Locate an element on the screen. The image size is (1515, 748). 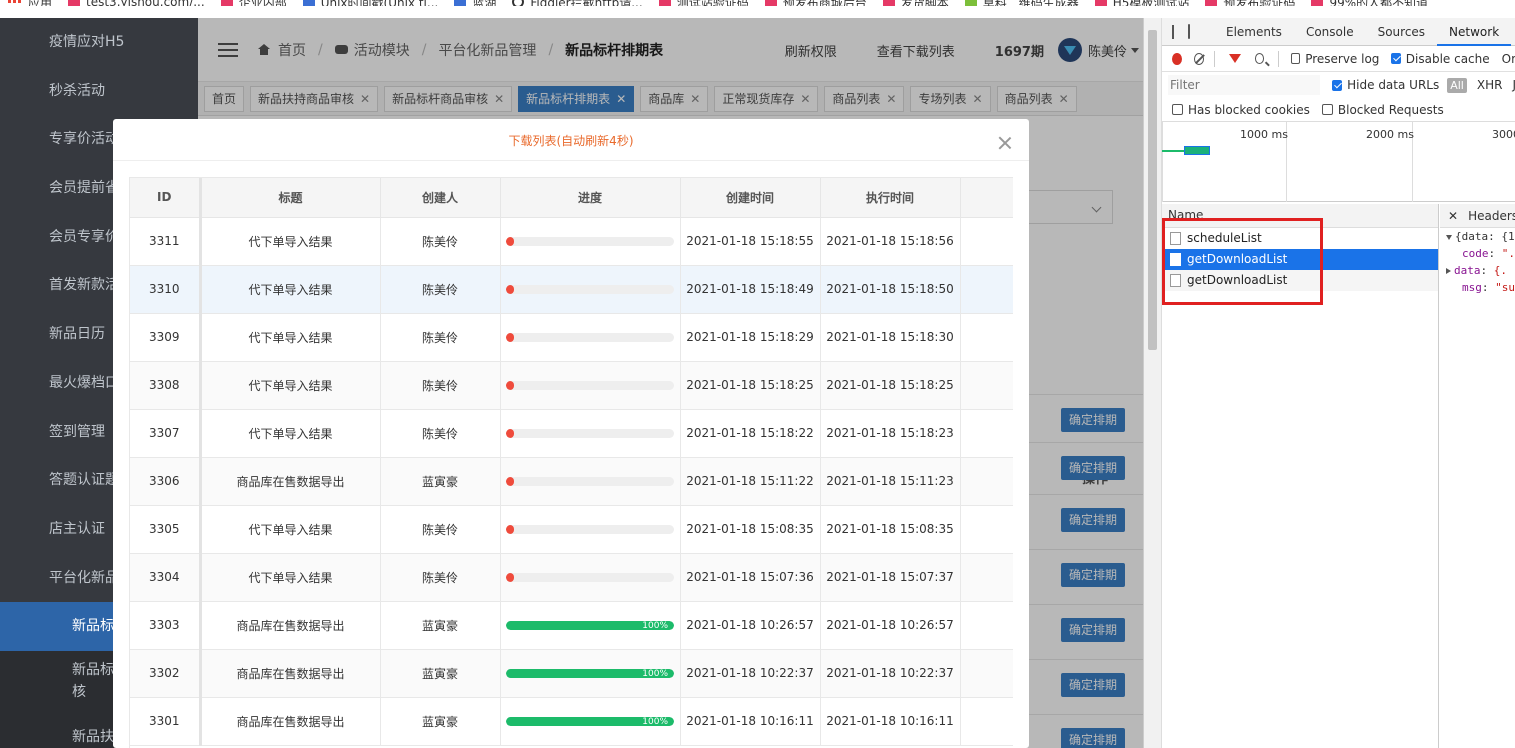
page-tab: 新品标杆商品审核 ✕ is located at coordinates (448, 98).